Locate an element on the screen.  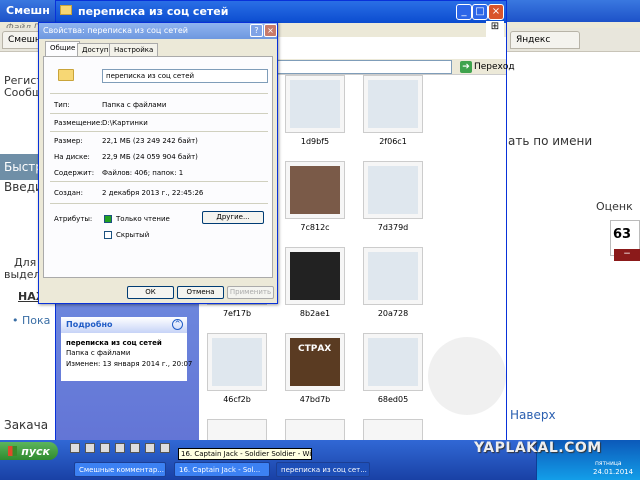
go-arrow-icon: ➔ is located at coordinates (466, 67).